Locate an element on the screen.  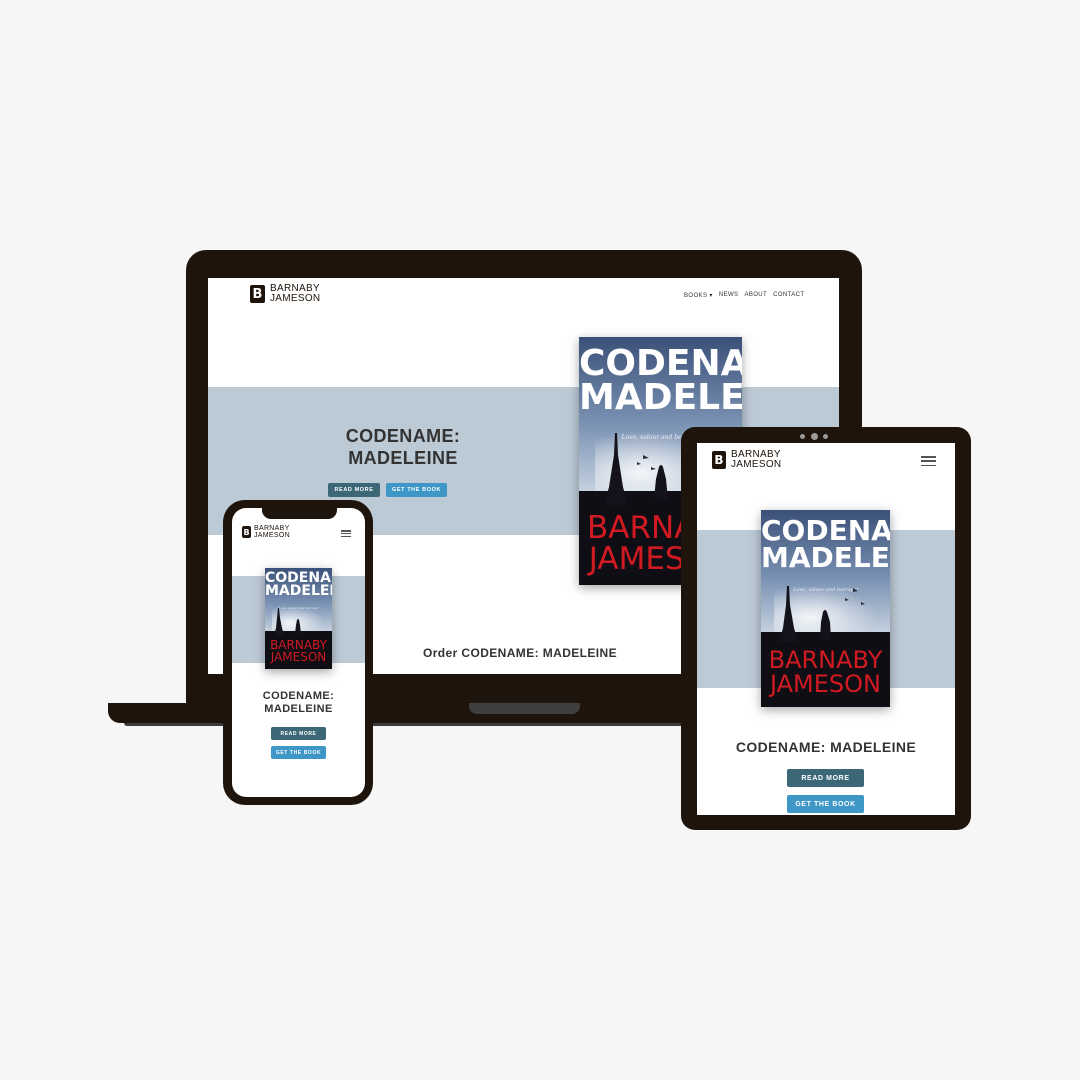
tablet-camera-dot is located at coordinates (802, 436).